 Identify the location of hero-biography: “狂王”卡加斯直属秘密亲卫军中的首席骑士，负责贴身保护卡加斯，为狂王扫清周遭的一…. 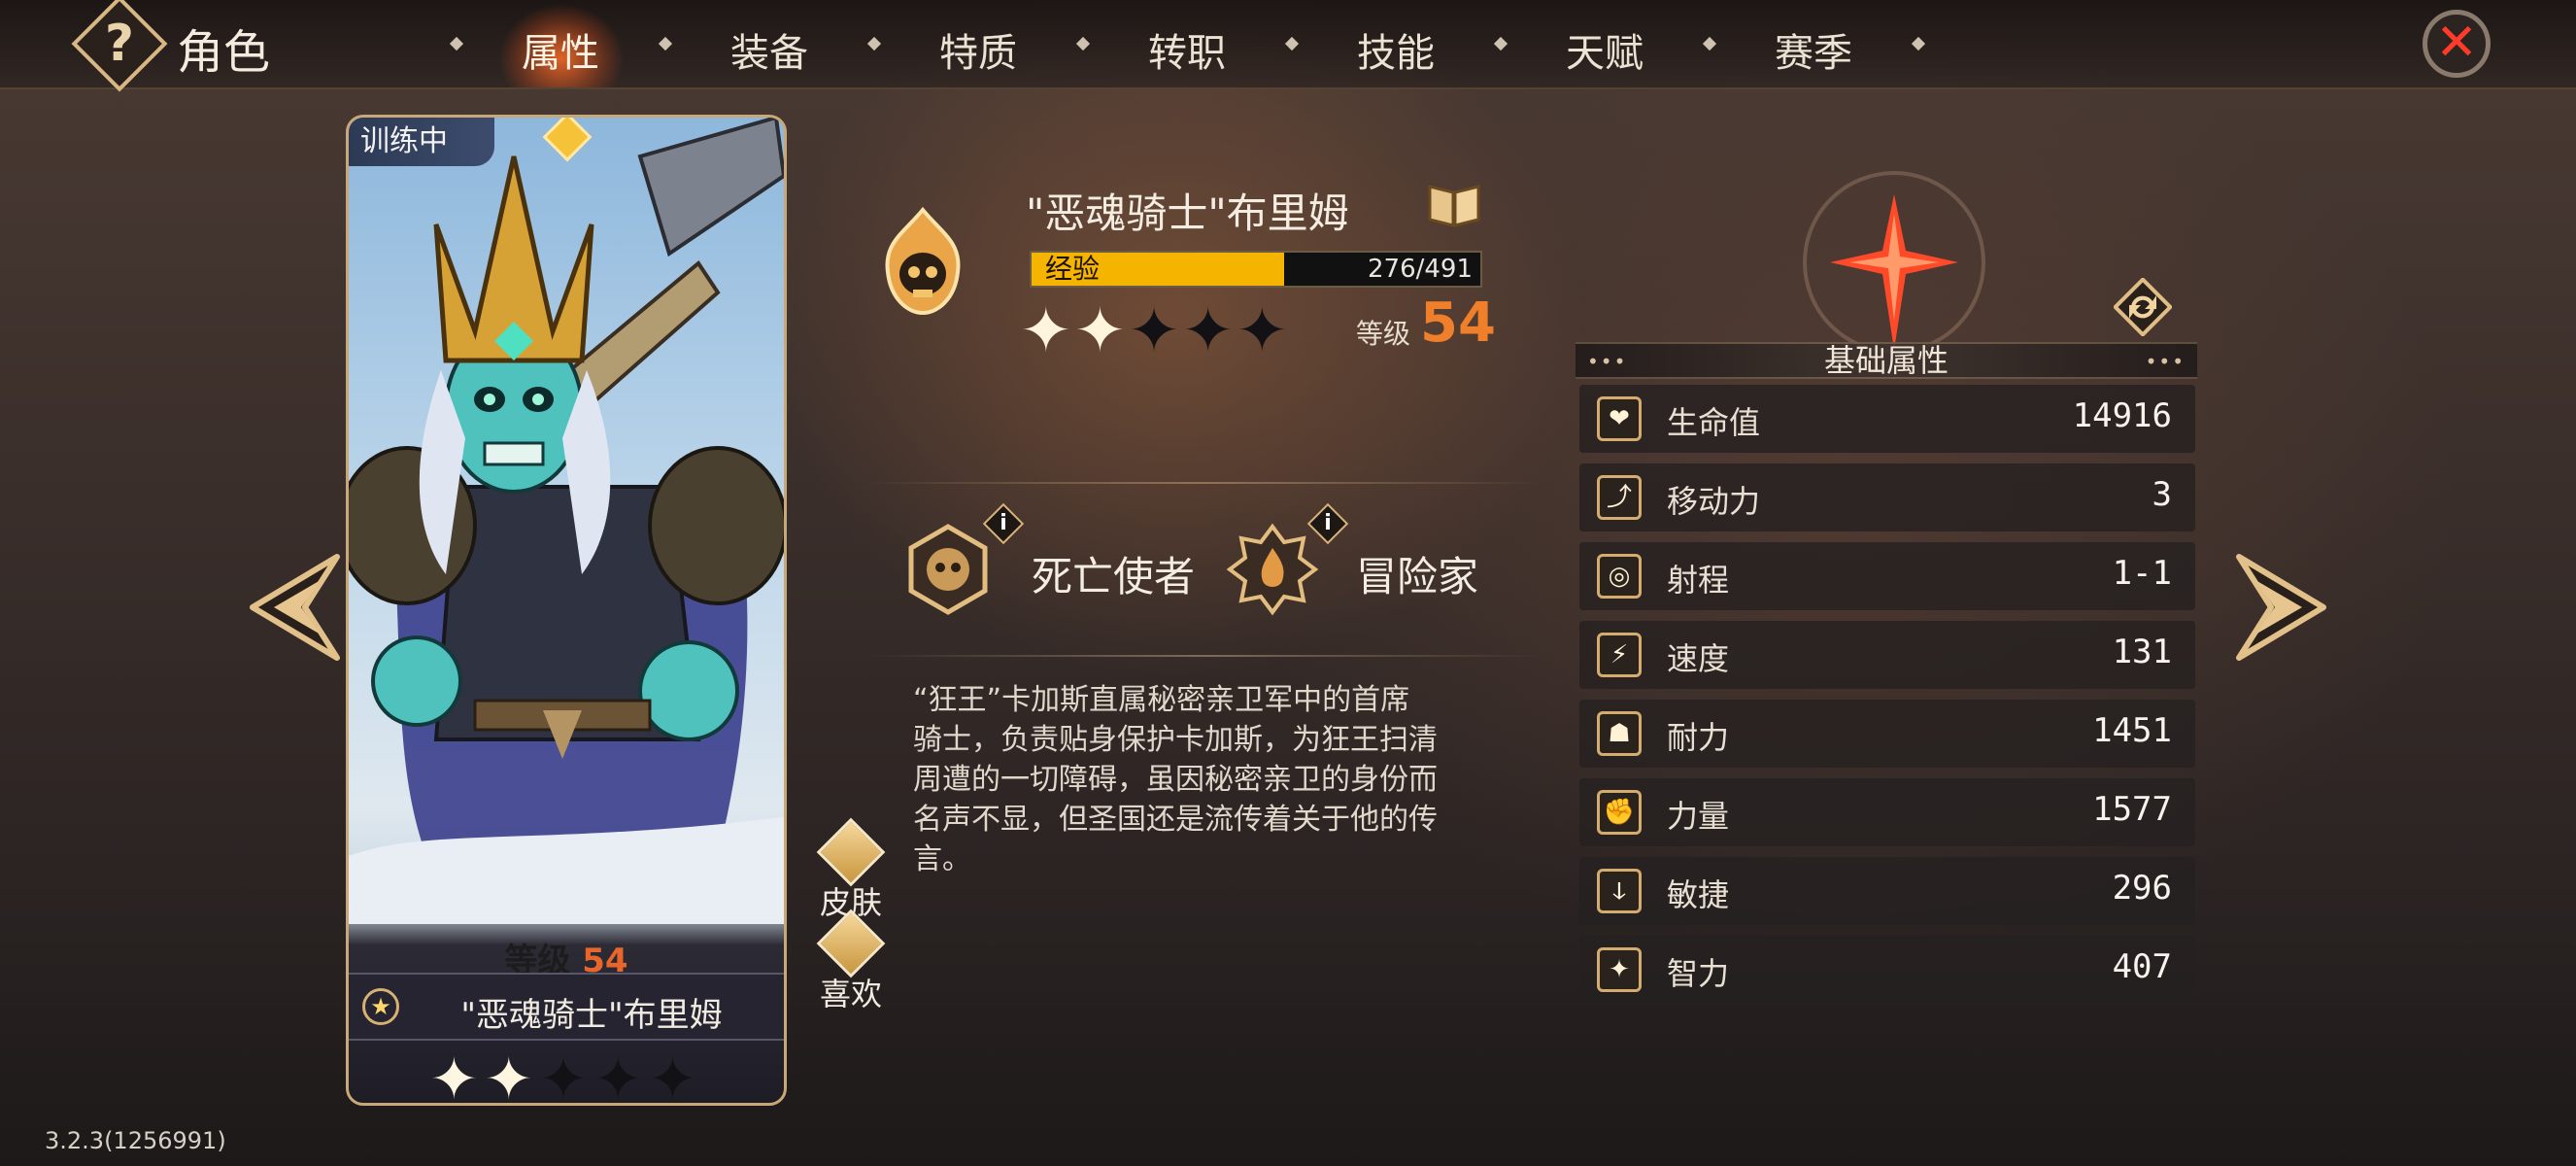
(1175, 779).